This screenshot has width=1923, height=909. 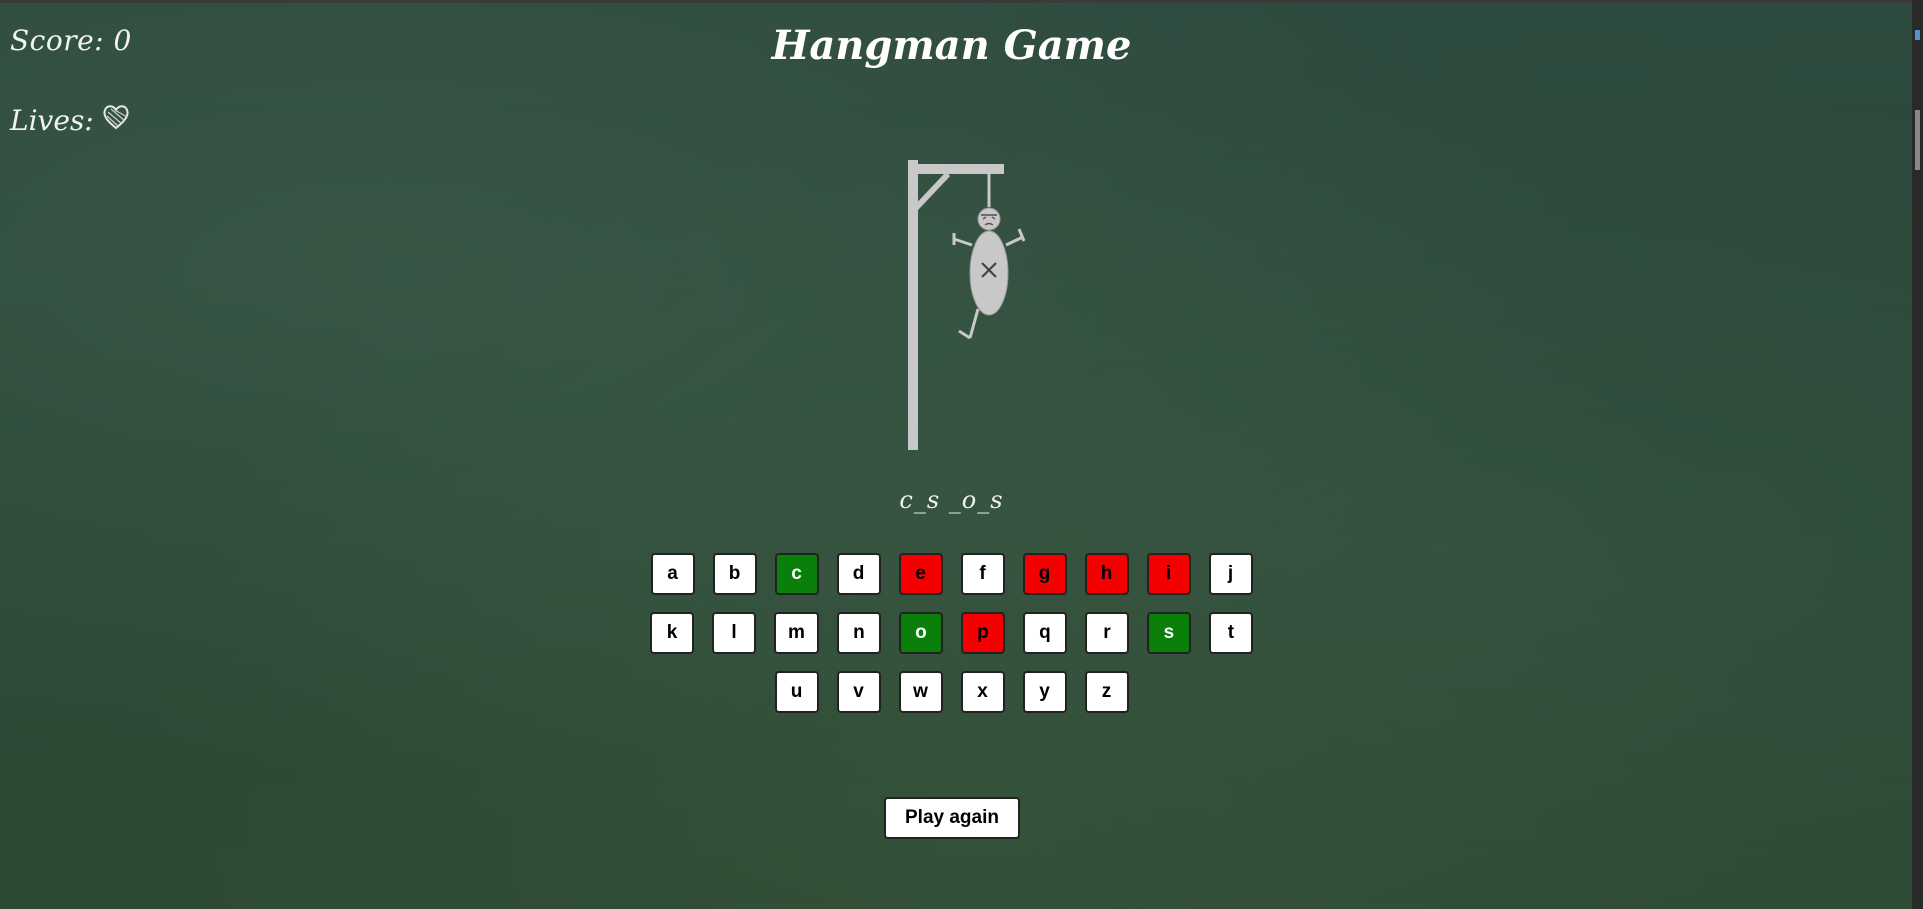 I want to click on letter-key-q: q, so click(x=1044, y=633).